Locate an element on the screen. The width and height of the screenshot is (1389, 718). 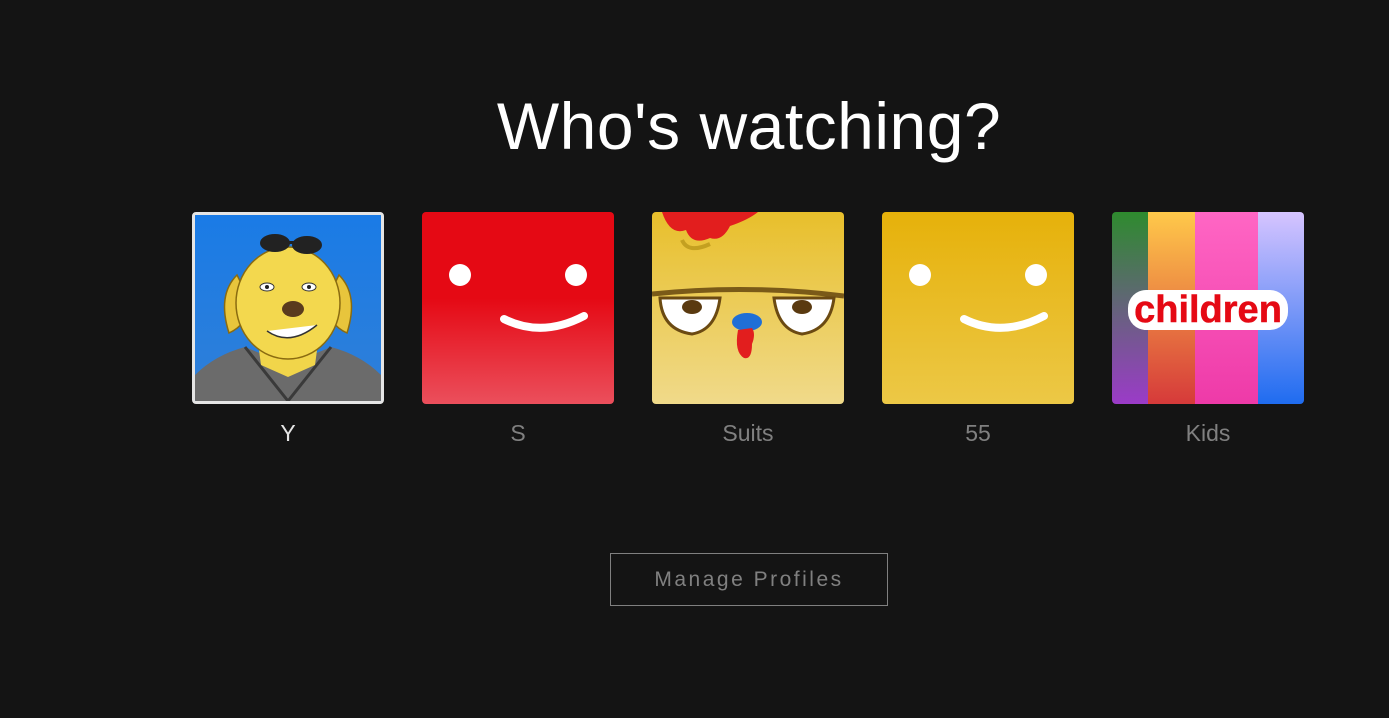
yellow-smiley-icon is located at coordinates (978, 308).